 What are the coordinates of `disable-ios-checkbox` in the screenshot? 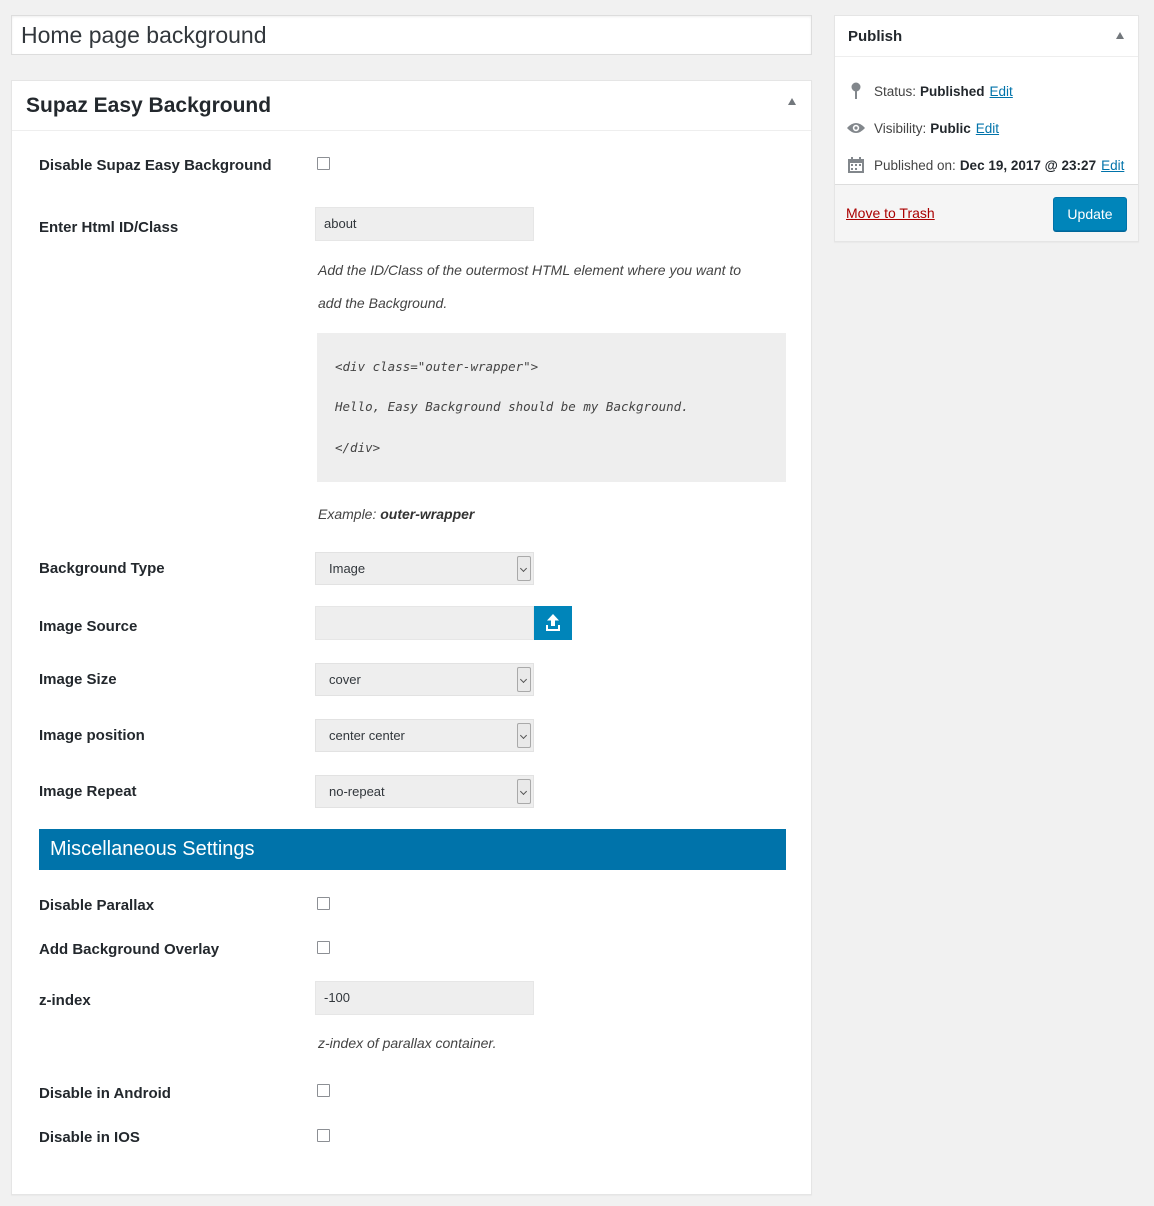 It's located at (323, 1135).